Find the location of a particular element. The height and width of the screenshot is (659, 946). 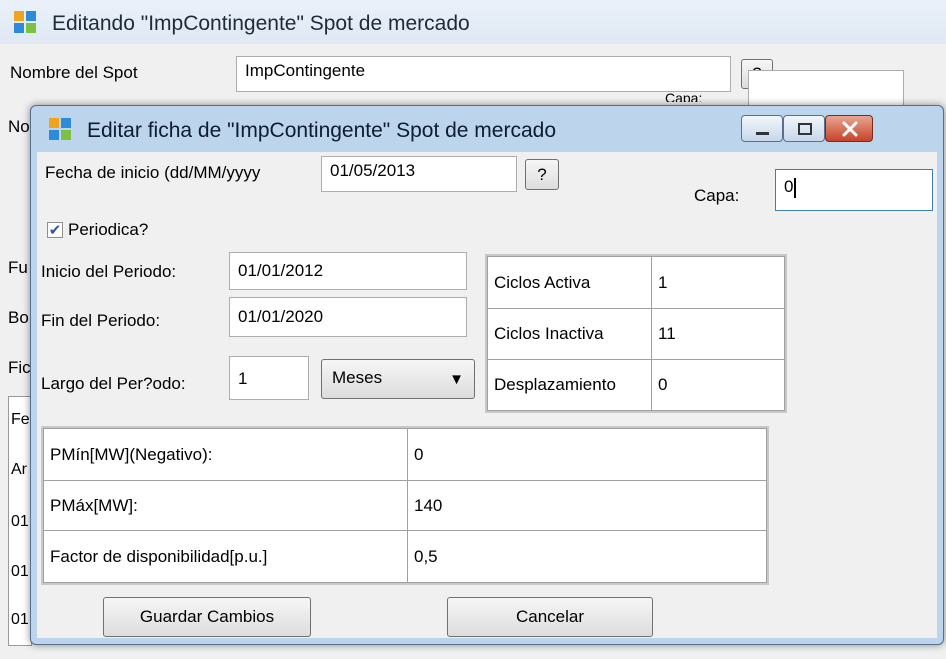

param-label-cell: PMáx[MW]: is located at coordinates (225, 505).